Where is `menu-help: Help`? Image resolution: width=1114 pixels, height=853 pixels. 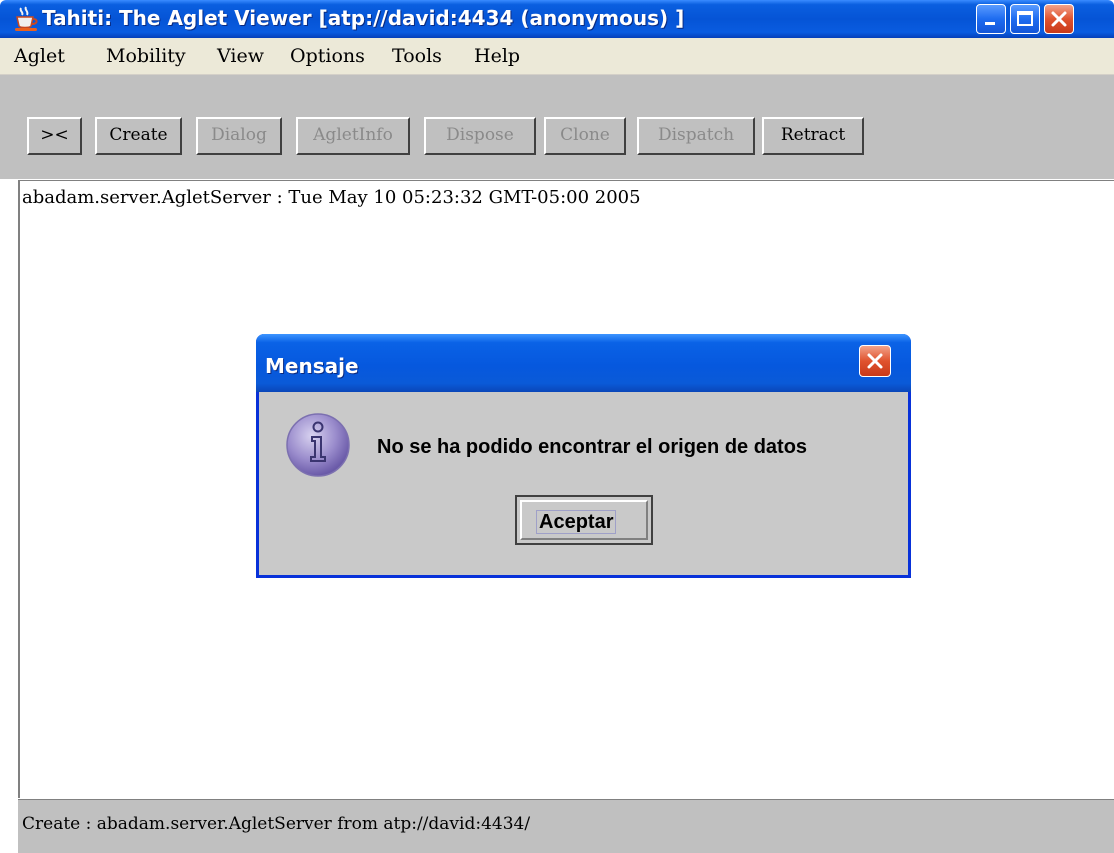 menu-help: Help is located at coordinates (497, 56).